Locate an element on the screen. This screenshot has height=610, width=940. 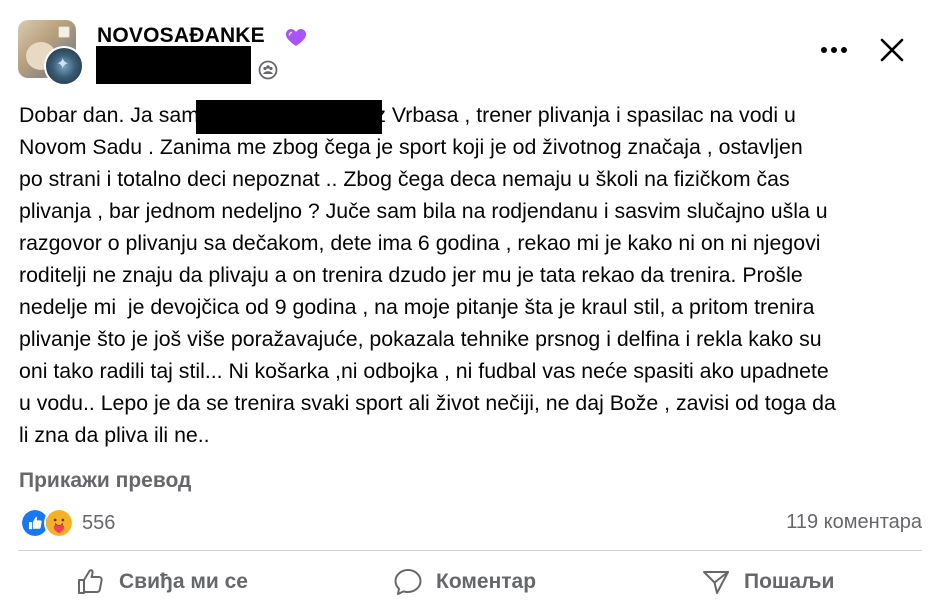
post-avatars: ✦ is located at coordinates (51, 53).